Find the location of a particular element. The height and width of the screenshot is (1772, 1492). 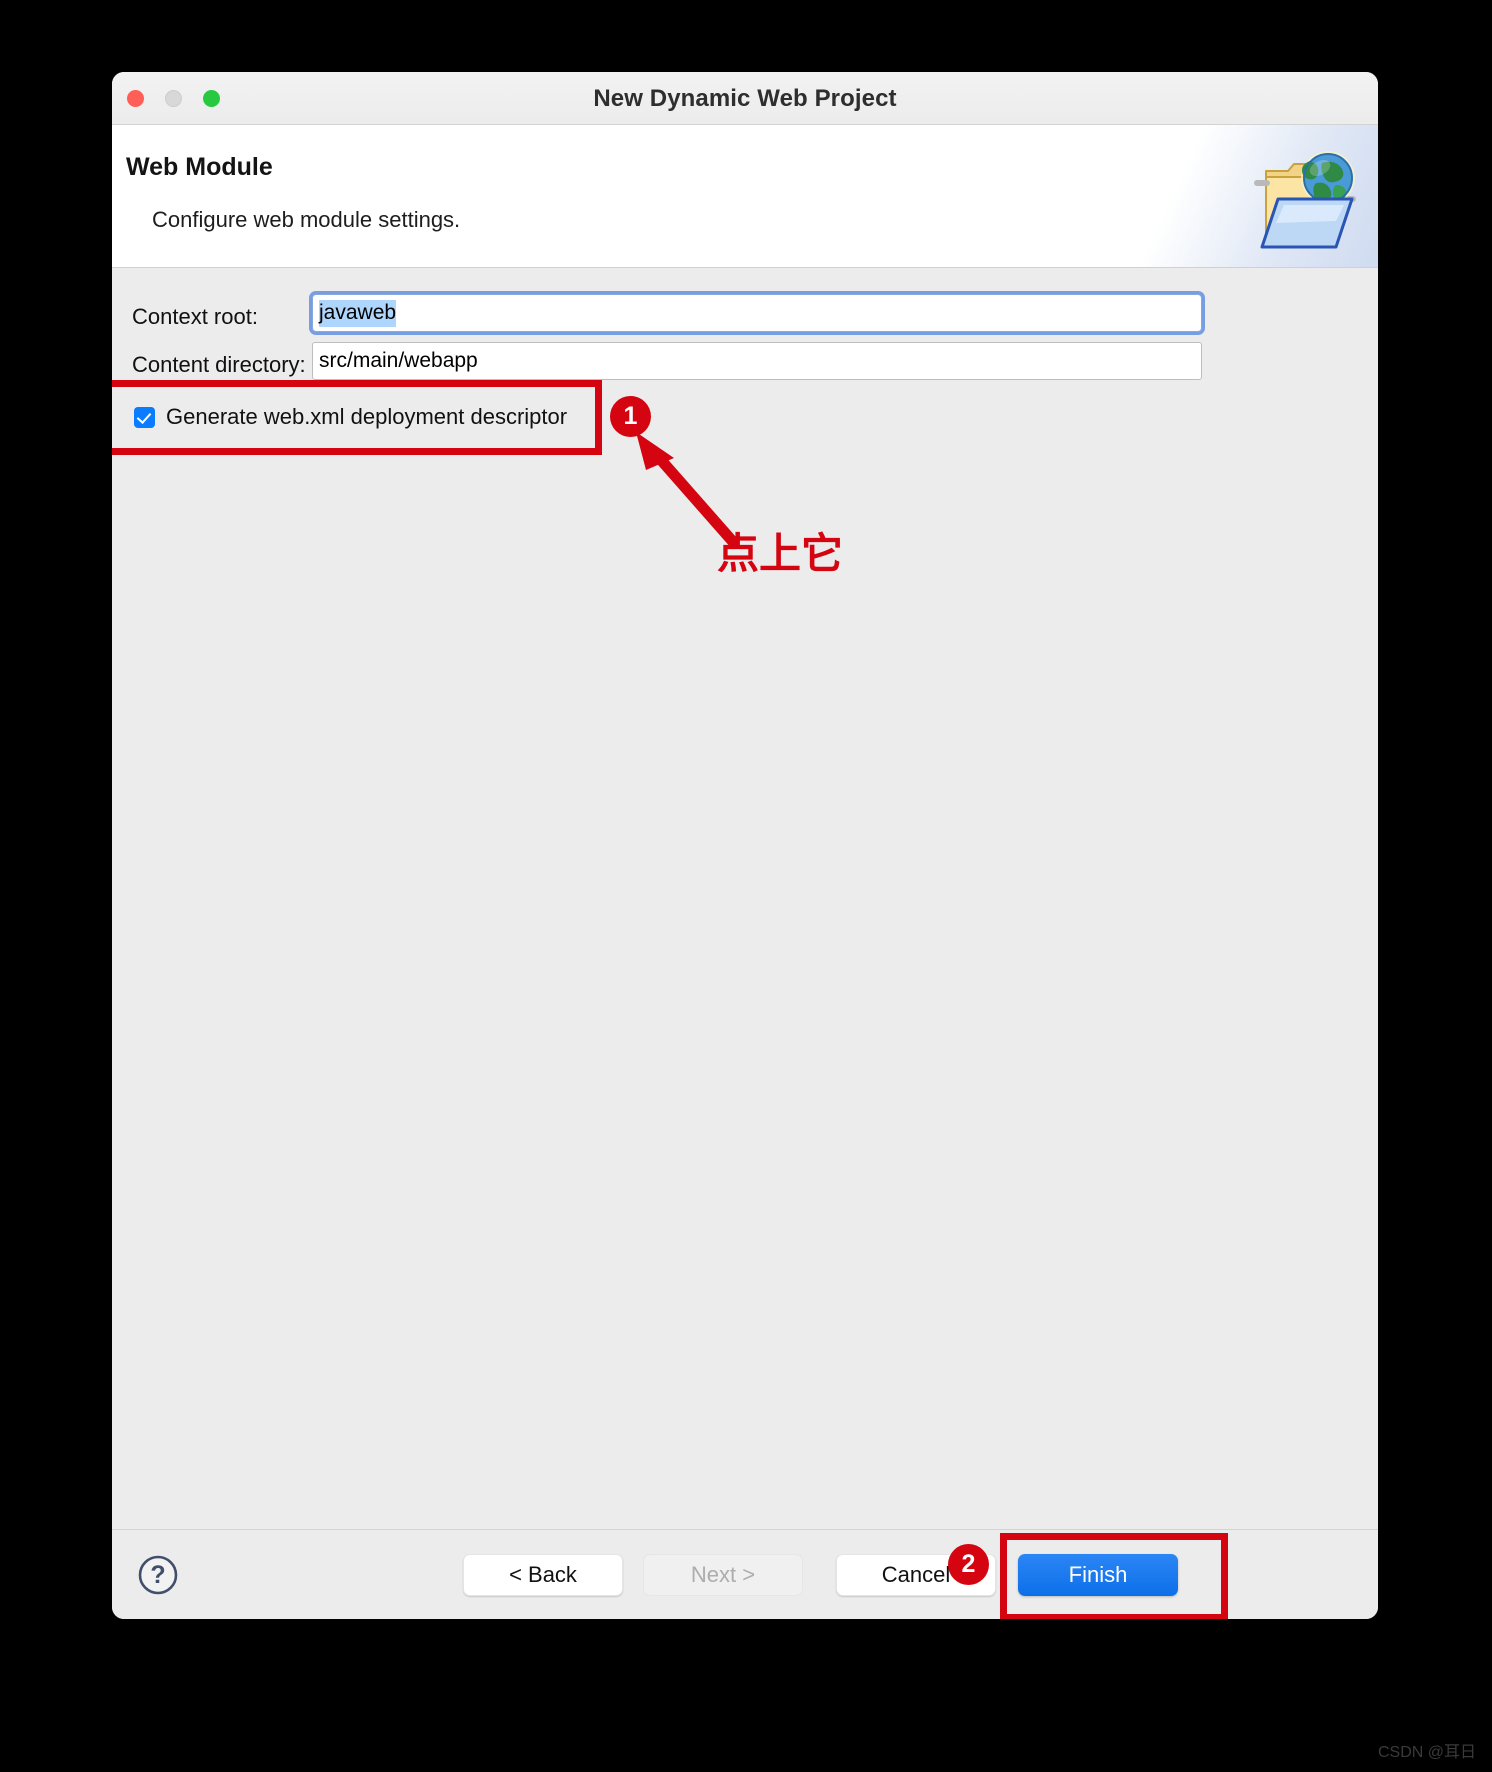

content-directory-input: src/main/webapp is located at coordinates (757, 361).